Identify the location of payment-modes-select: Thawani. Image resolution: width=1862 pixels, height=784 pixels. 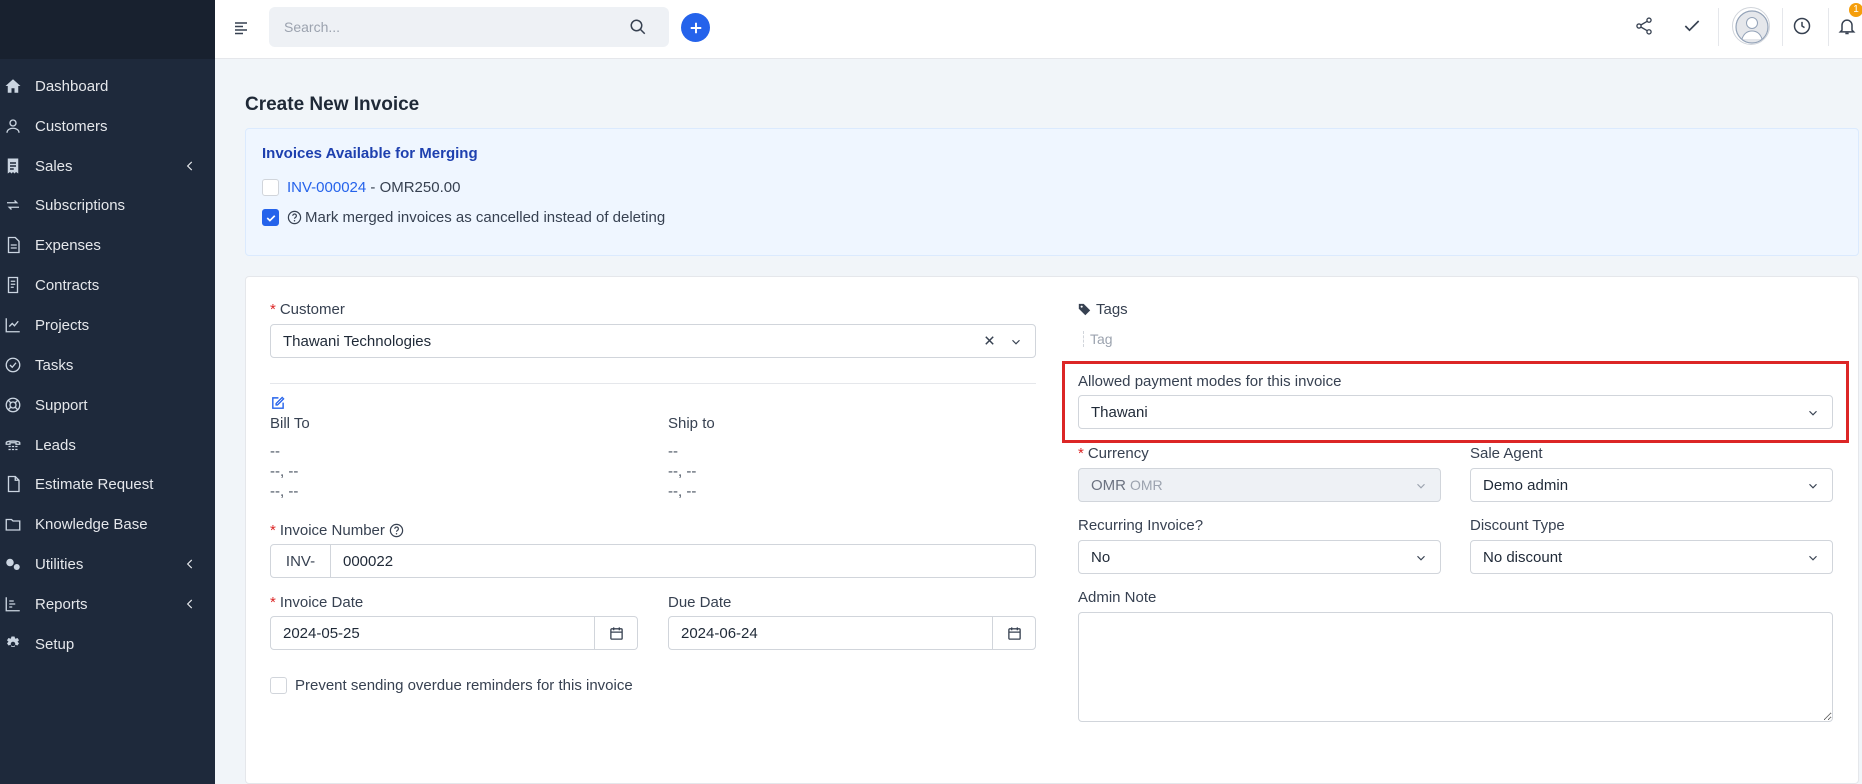
(1455, 412).